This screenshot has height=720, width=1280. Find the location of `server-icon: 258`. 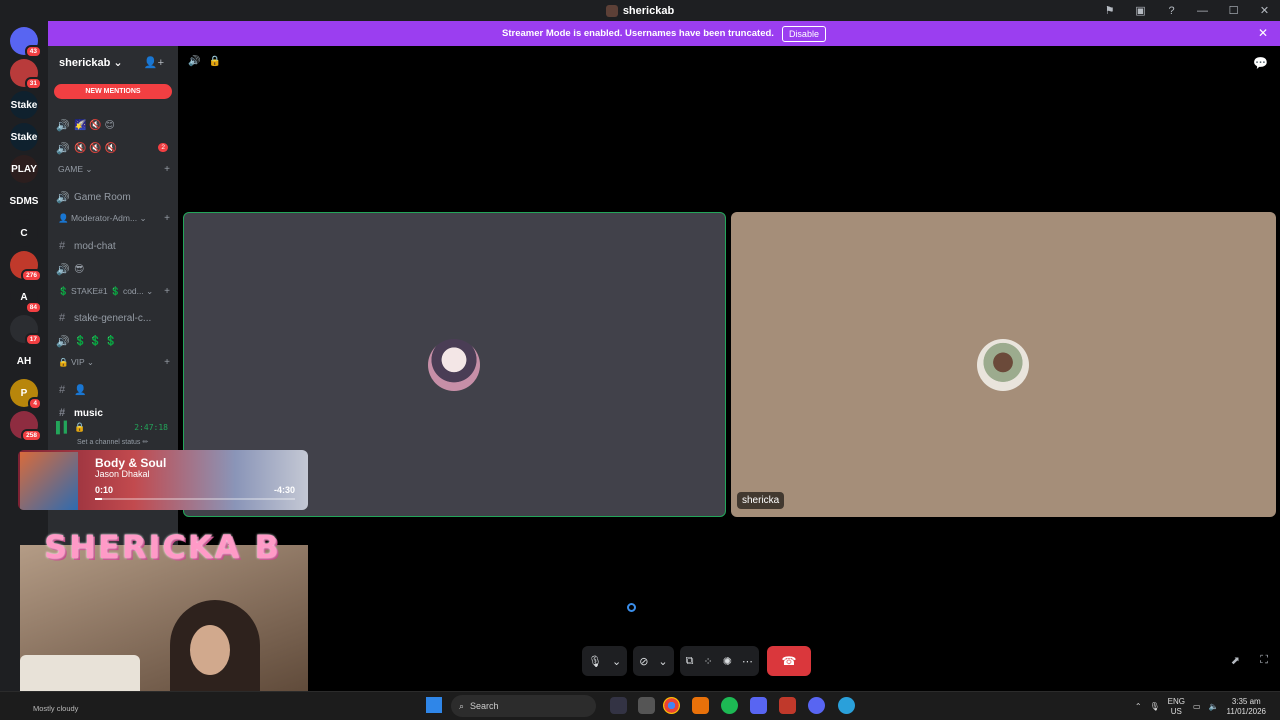

server-icon: 258 is located at coordinates (26, 426).